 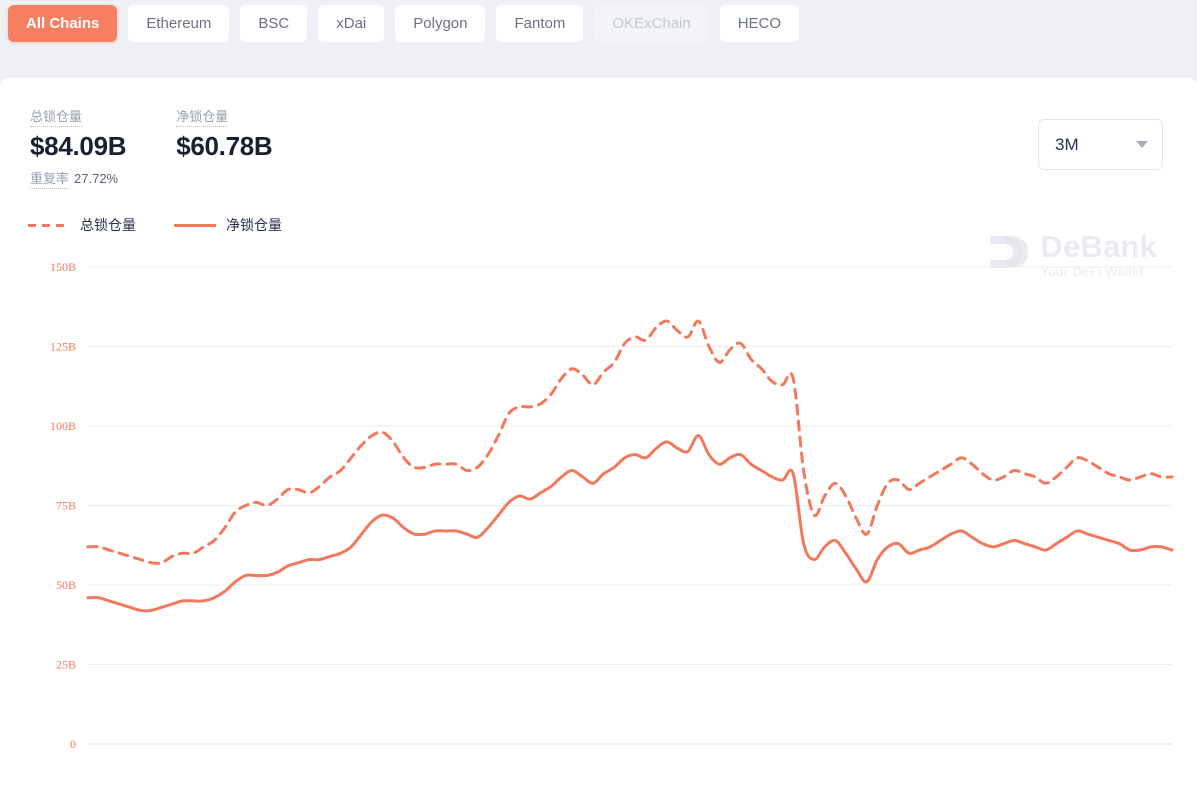 I want to click on y-axis-tick-label: 50B, so click(x=66, y=585).